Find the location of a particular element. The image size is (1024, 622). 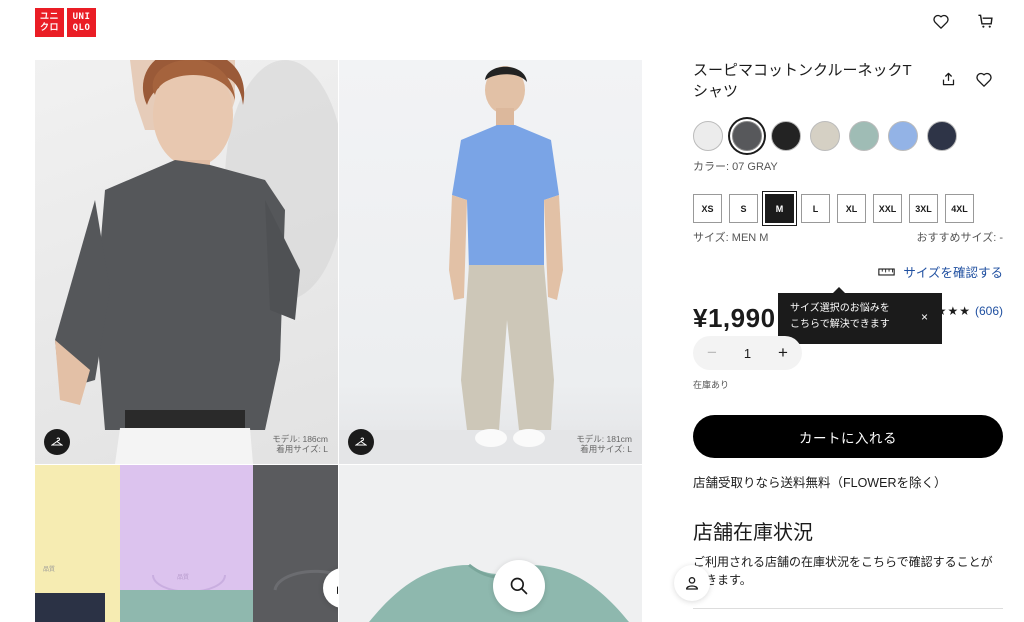

store-stock-title: 店舗在庫状況 is located at coordinates (753, 533).